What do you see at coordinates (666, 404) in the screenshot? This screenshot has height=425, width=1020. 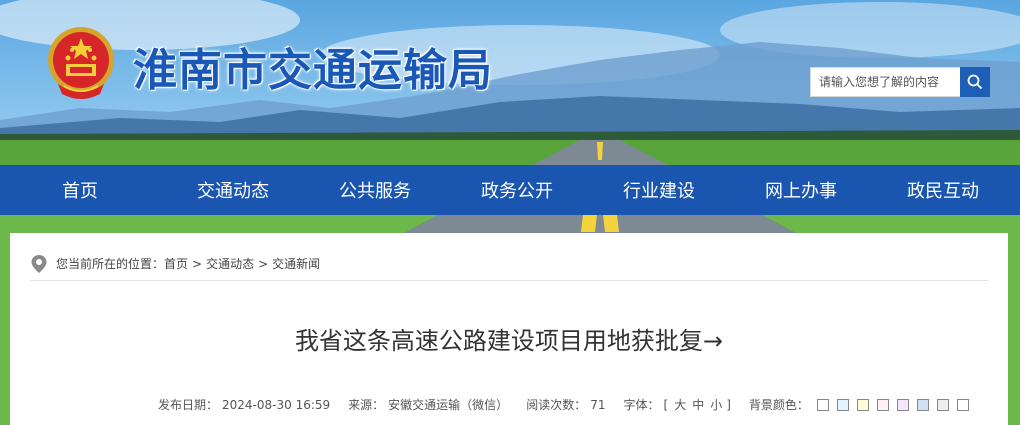 I see `font-bracket-open: [` at bounding box center [666, 404].